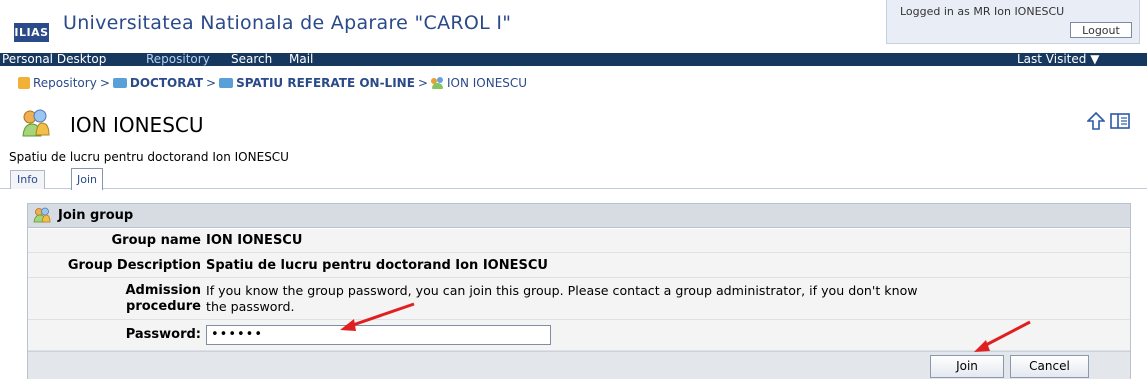 Image resolution: width=1147 pixels, height=389 pixels. What do you see at coordinates (65, 83) in the screenshot?
I see `breadcrumb-repository: Repository` at bounding box center [65, 83].